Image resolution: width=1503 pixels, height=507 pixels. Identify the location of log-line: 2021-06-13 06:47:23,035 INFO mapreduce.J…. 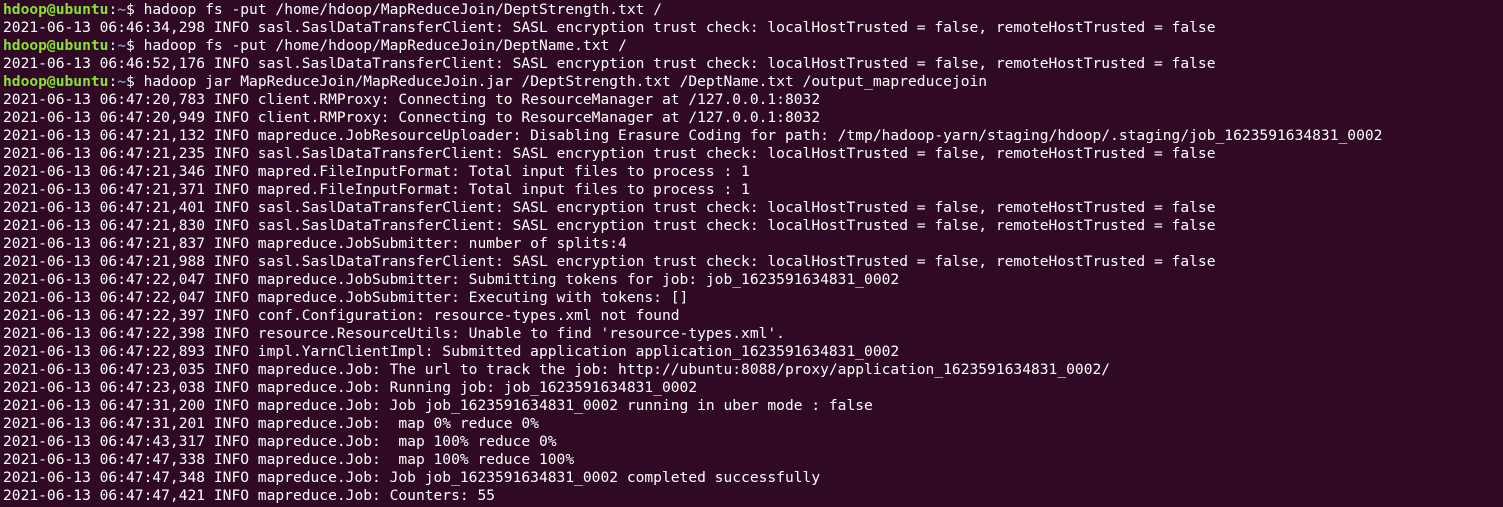
(557, 369).